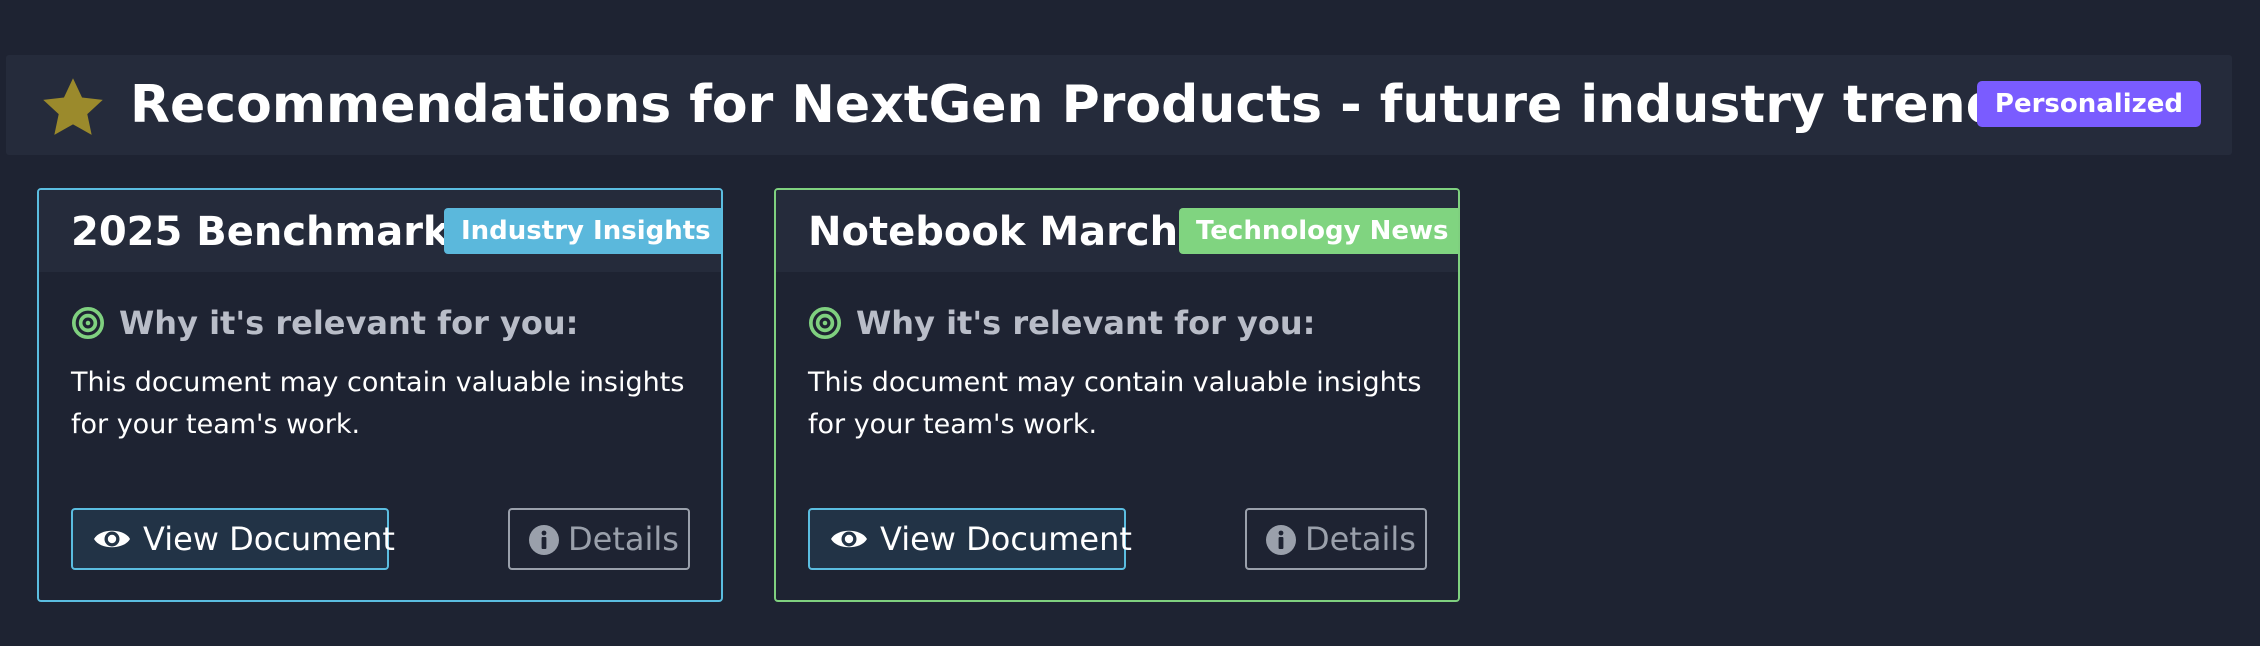 This screenshot has height=646, width=2260. What do you see at coordinates (73, 106) in the screenshot?
I see `star-icon` at bounding box center [73, 106].